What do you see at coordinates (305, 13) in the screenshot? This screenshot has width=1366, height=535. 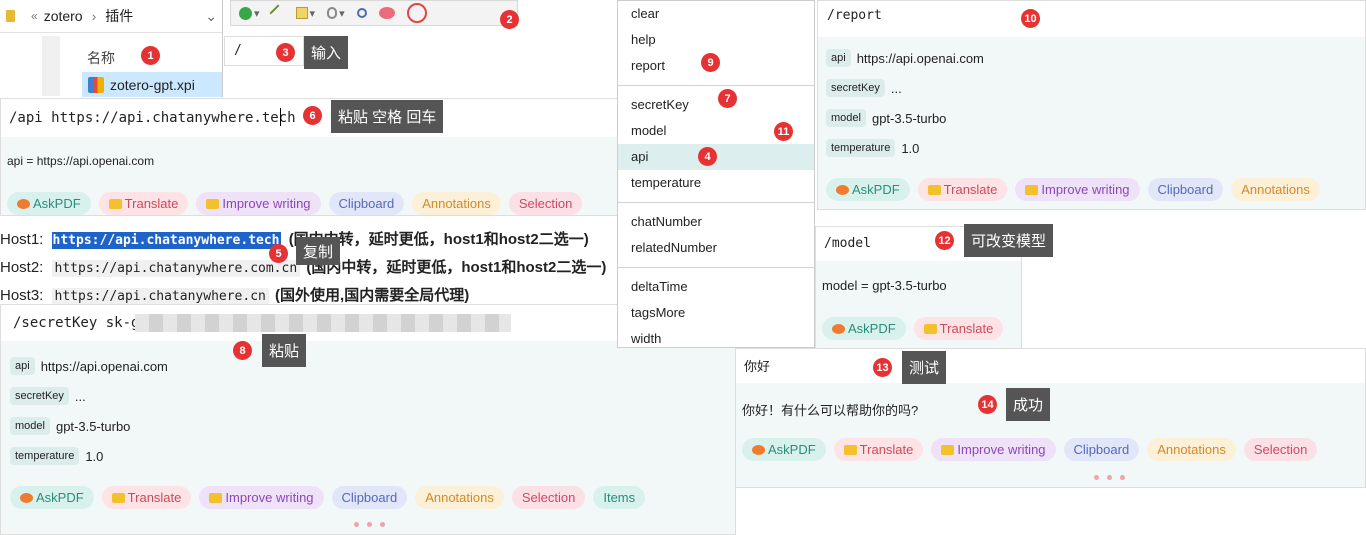 I see `new-note-button: ▾` at bounding box center [305, 13].